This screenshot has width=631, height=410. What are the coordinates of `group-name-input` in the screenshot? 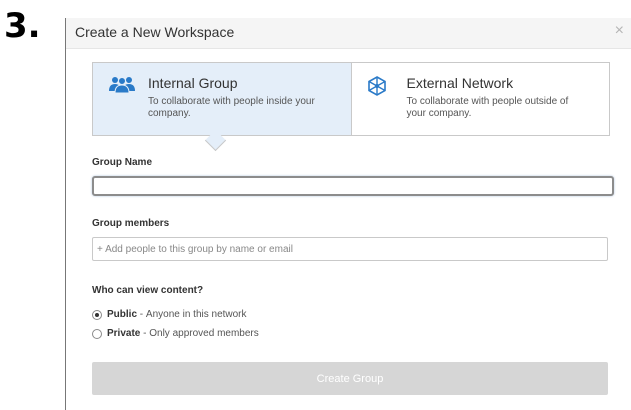 It's located at (353, 186).